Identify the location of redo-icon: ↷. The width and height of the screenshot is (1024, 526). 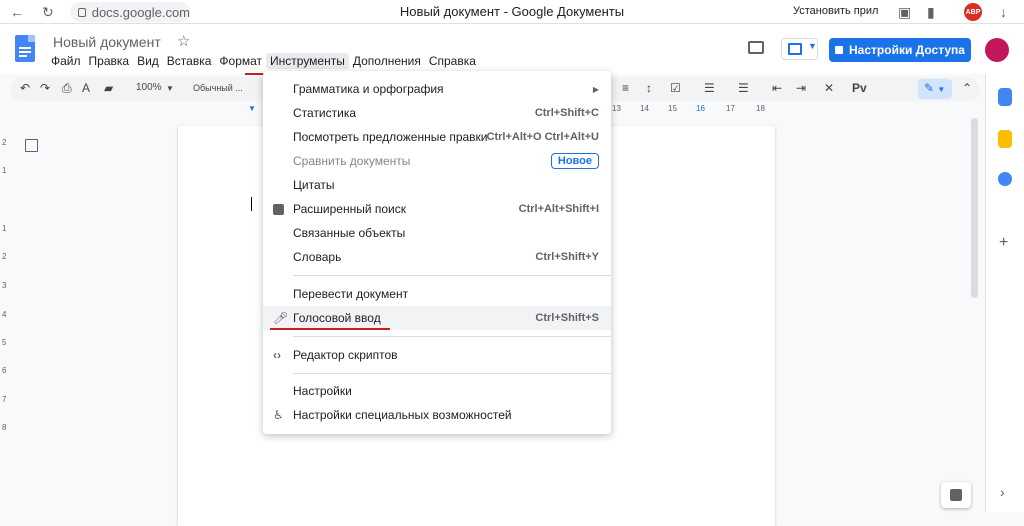
(45, 88).